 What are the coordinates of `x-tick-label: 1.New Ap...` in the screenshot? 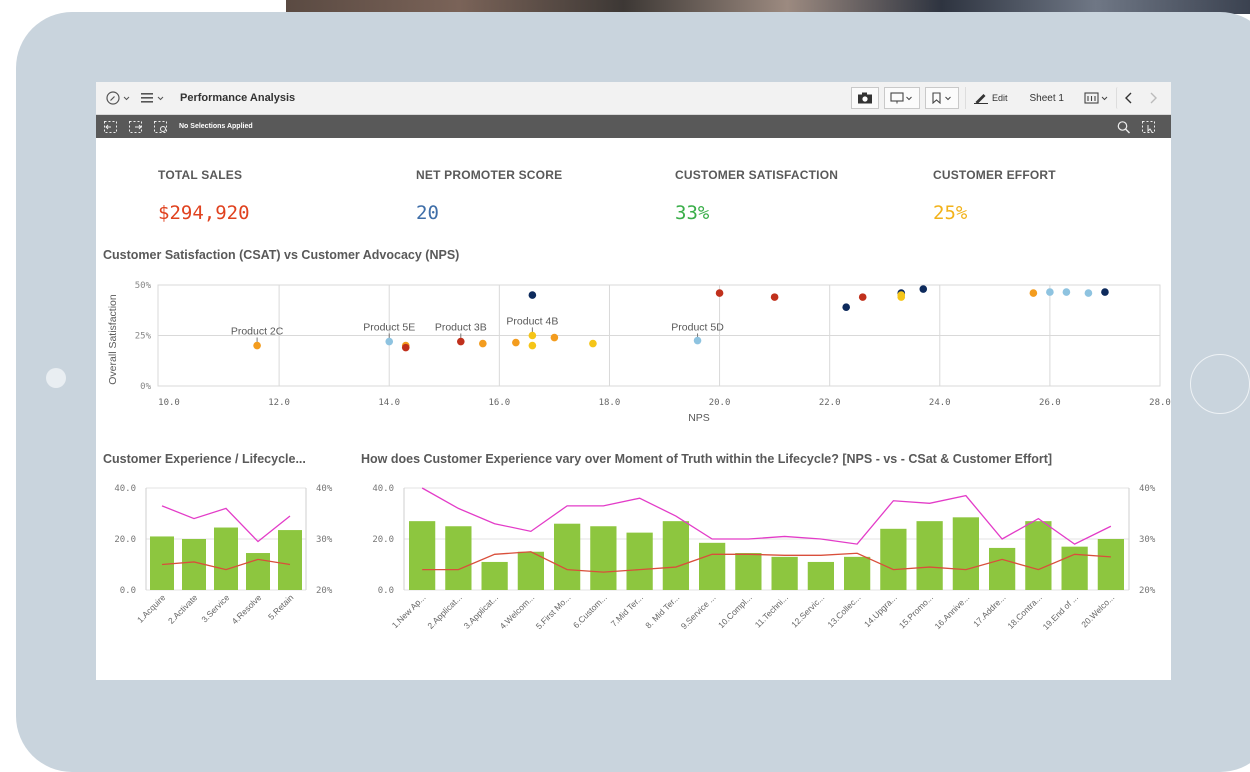 It's located at (409, 611).